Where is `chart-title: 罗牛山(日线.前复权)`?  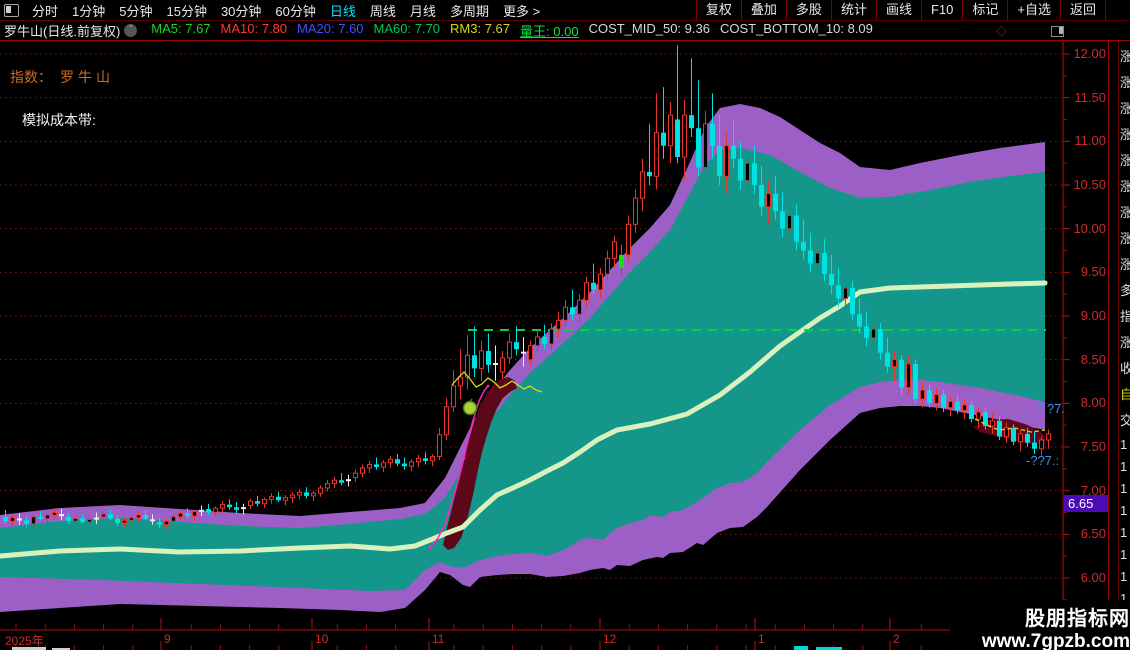
chart-title: 罗牛山(日线.前复权) is located at coordinates (62, 31).